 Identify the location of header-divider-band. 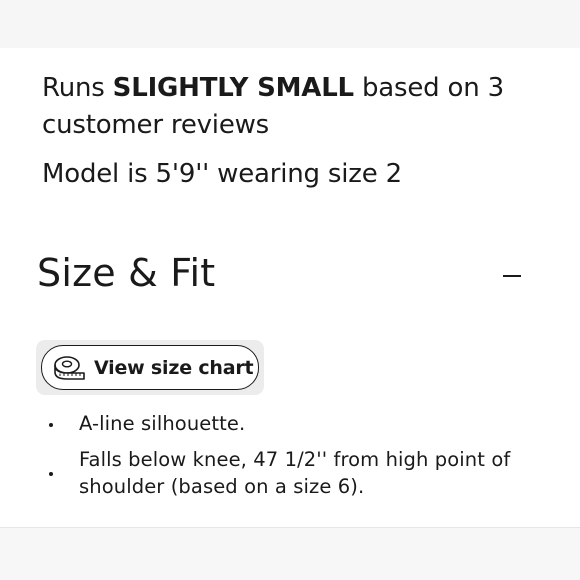
(290, 24).